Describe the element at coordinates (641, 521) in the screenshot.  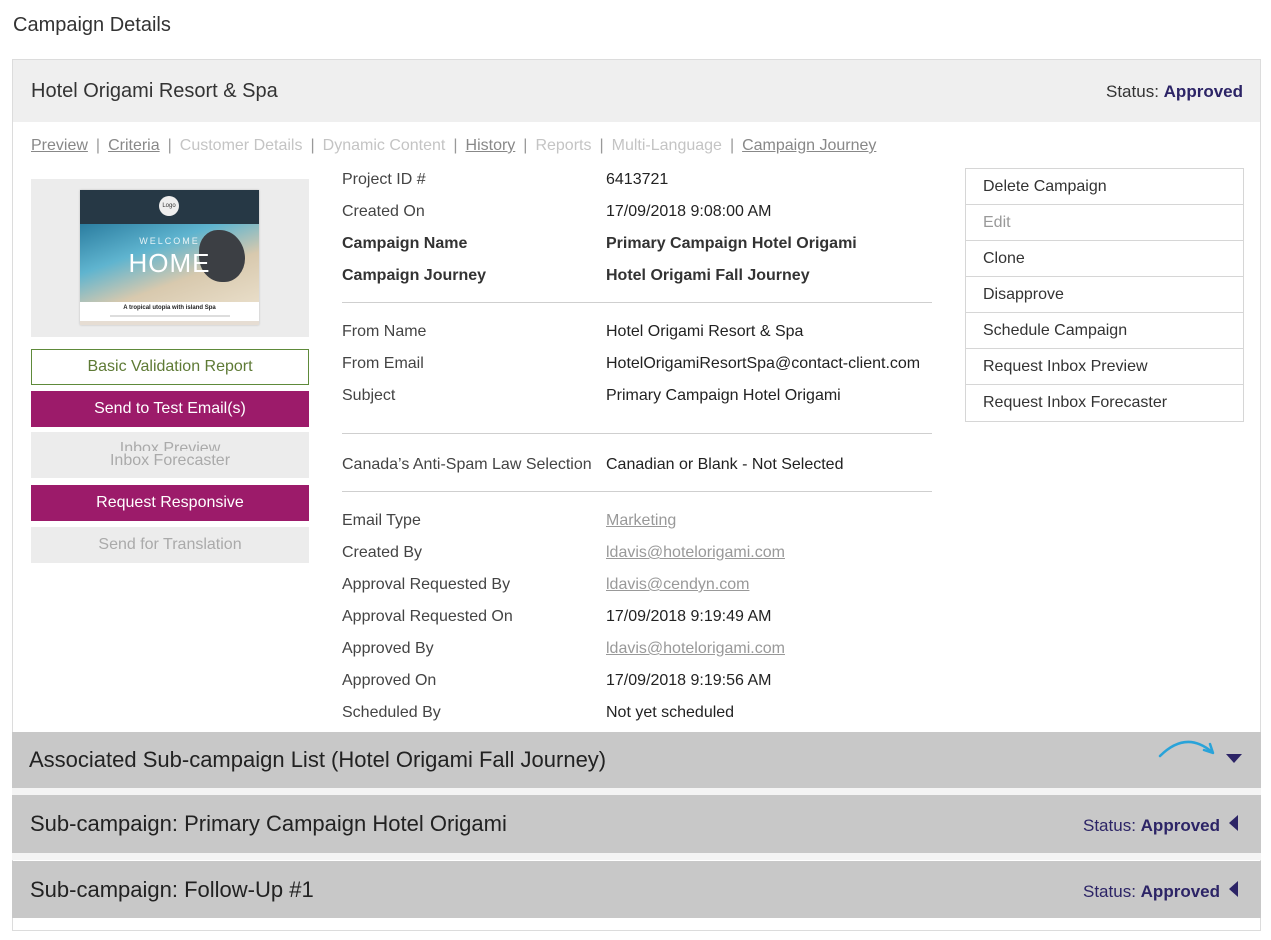
I see `email-type-link: Marketing` at that location.